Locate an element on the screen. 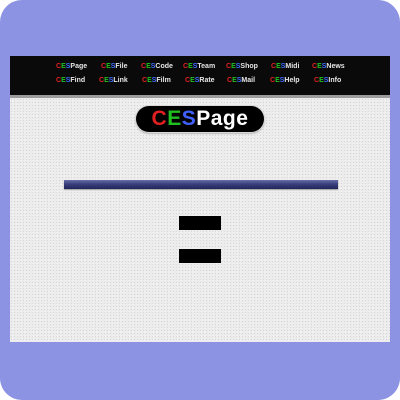 Image resolution: width=400 pixels, height=400 pixels. nav-link-page: CESPage is located at coordinates (71, 66).